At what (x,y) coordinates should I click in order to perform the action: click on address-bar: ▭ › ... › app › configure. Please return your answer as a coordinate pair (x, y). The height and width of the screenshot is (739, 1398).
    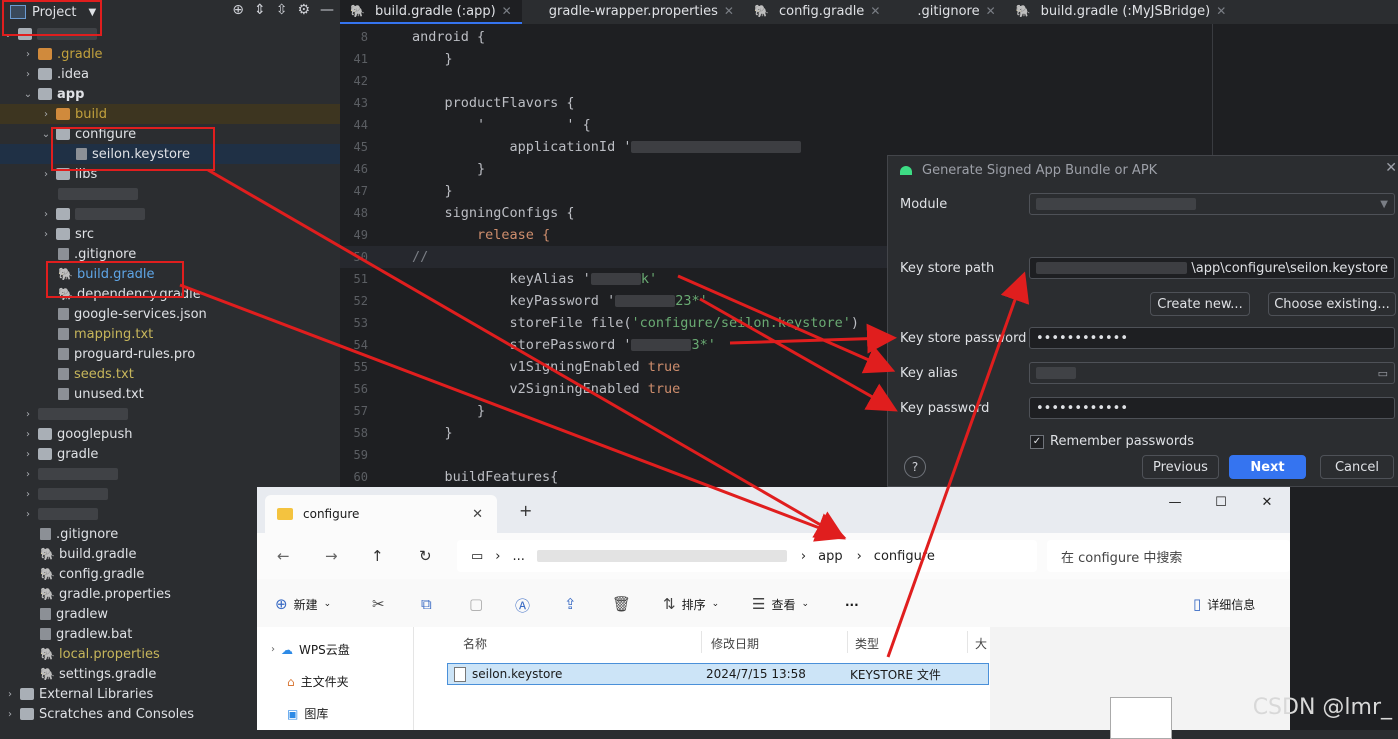
    Looking at the image, I should click on (747, 556).